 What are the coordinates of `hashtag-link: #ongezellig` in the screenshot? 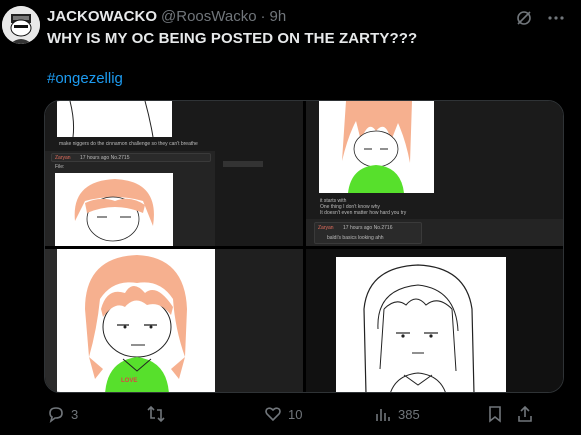 It's located at (85, 78).